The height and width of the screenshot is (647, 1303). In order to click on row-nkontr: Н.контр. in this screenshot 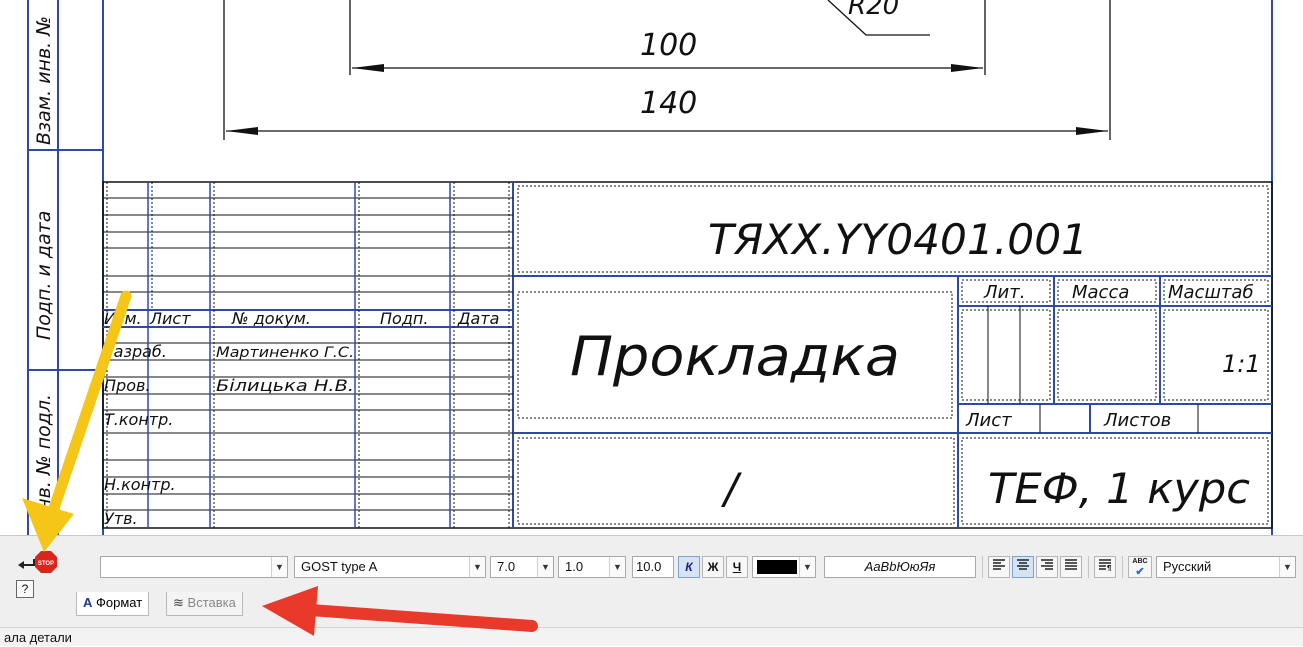, I will do `click(140, 484)`.